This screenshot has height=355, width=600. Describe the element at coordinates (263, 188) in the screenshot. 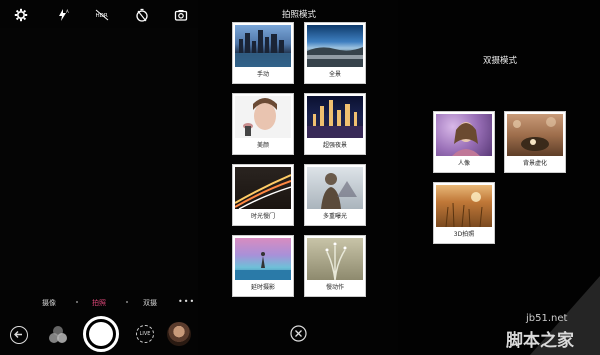

I see `light-trails-image` at that location.